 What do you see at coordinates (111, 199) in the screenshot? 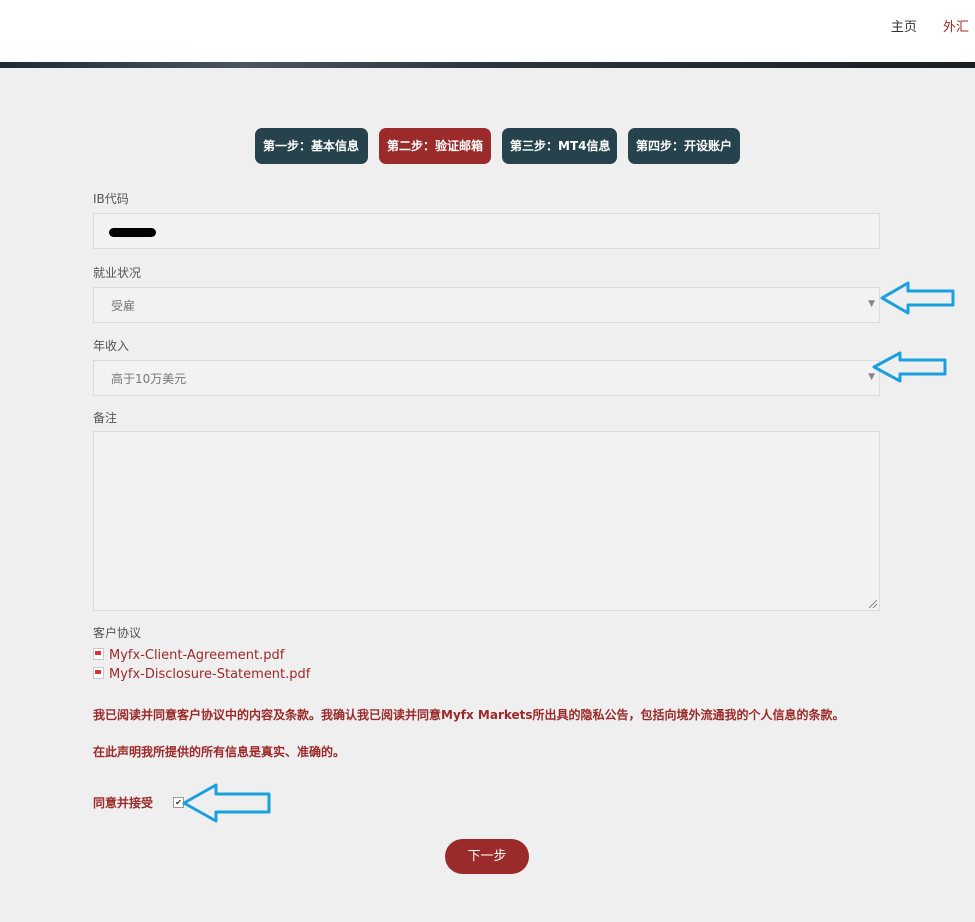
I see `ib-code-label: IB代码` at bounding box center [111, 199].